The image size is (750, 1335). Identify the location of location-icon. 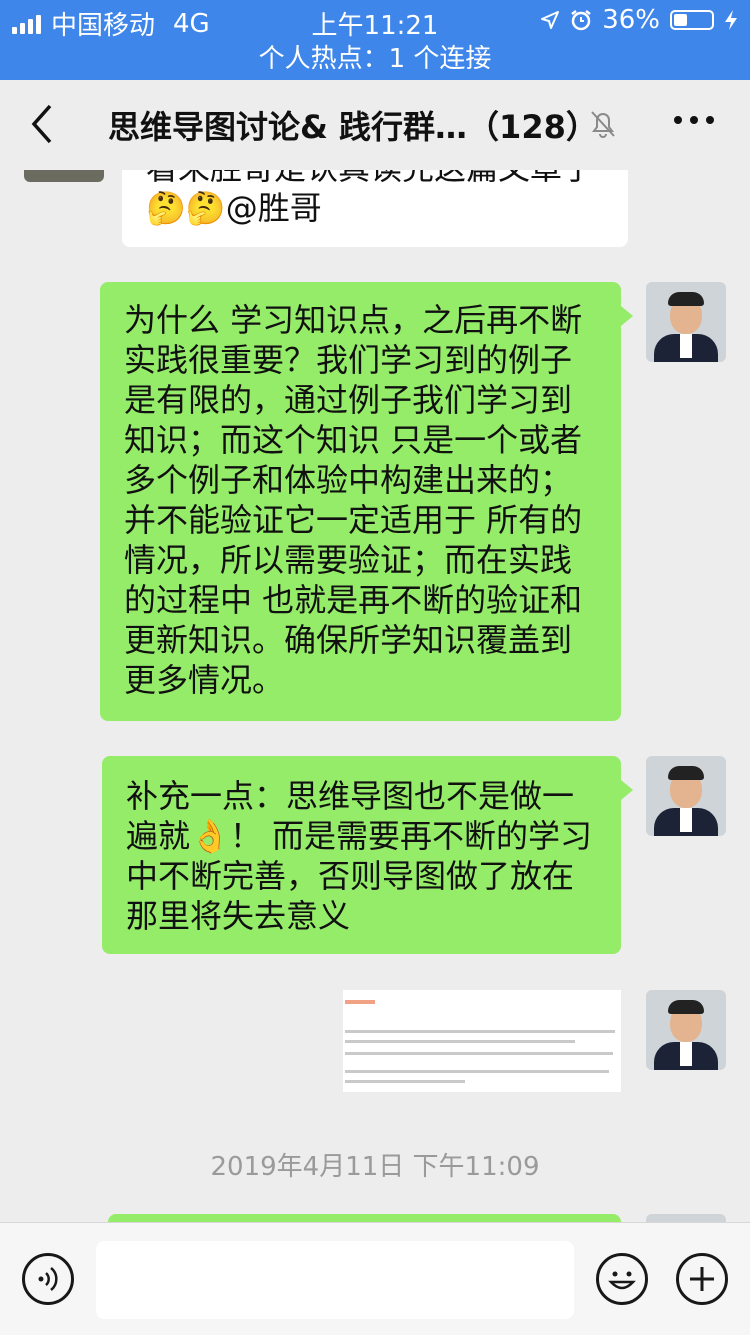
(550, 20).